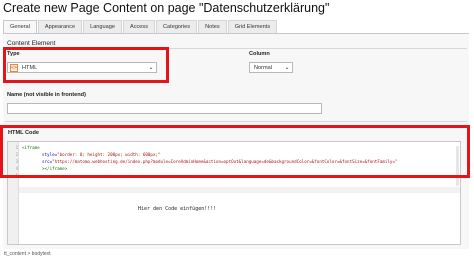 The image size is (474, 261). I want to click on code-token: src=, so click(47, 161).